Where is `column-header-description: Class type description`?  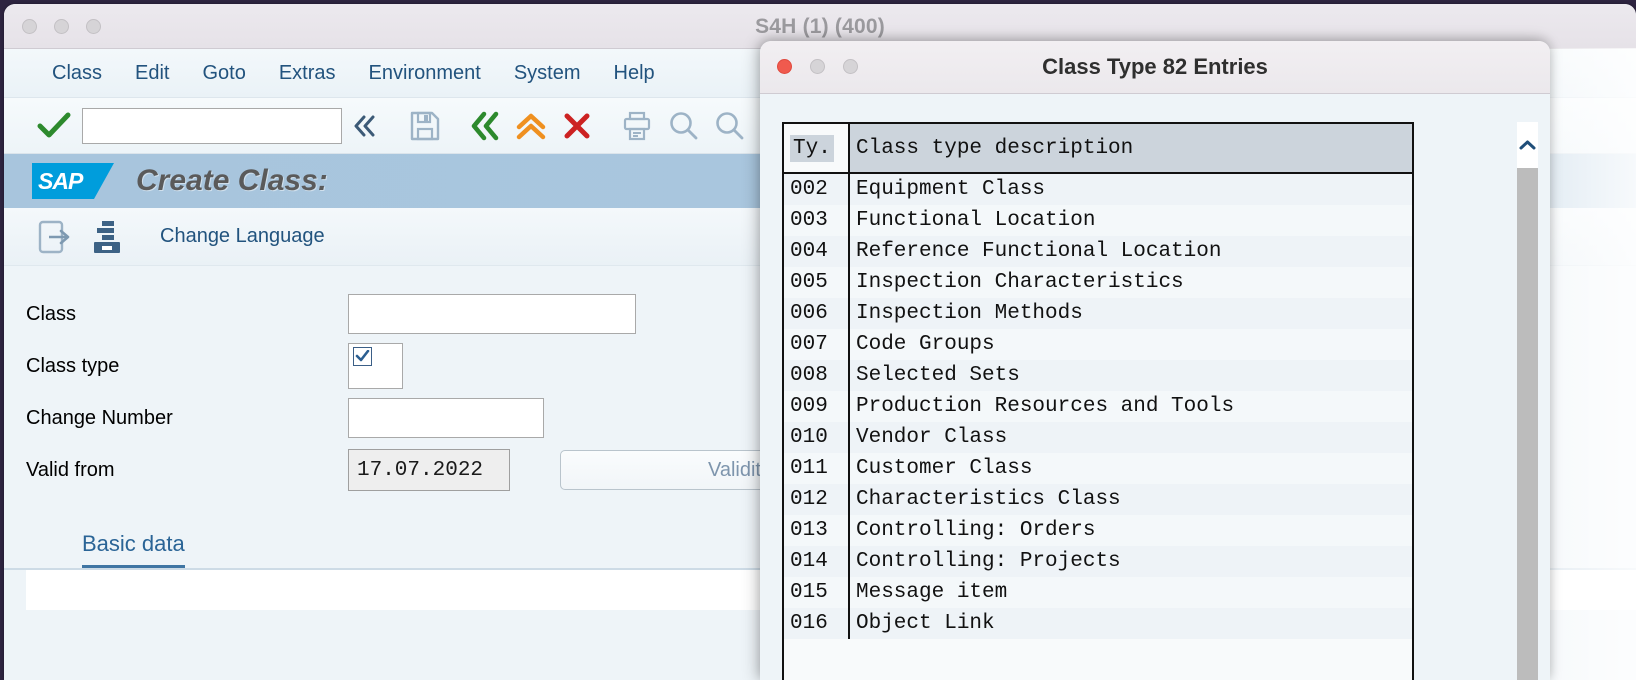 column-header-description: Class type description is located at coordinates (1130, 148).